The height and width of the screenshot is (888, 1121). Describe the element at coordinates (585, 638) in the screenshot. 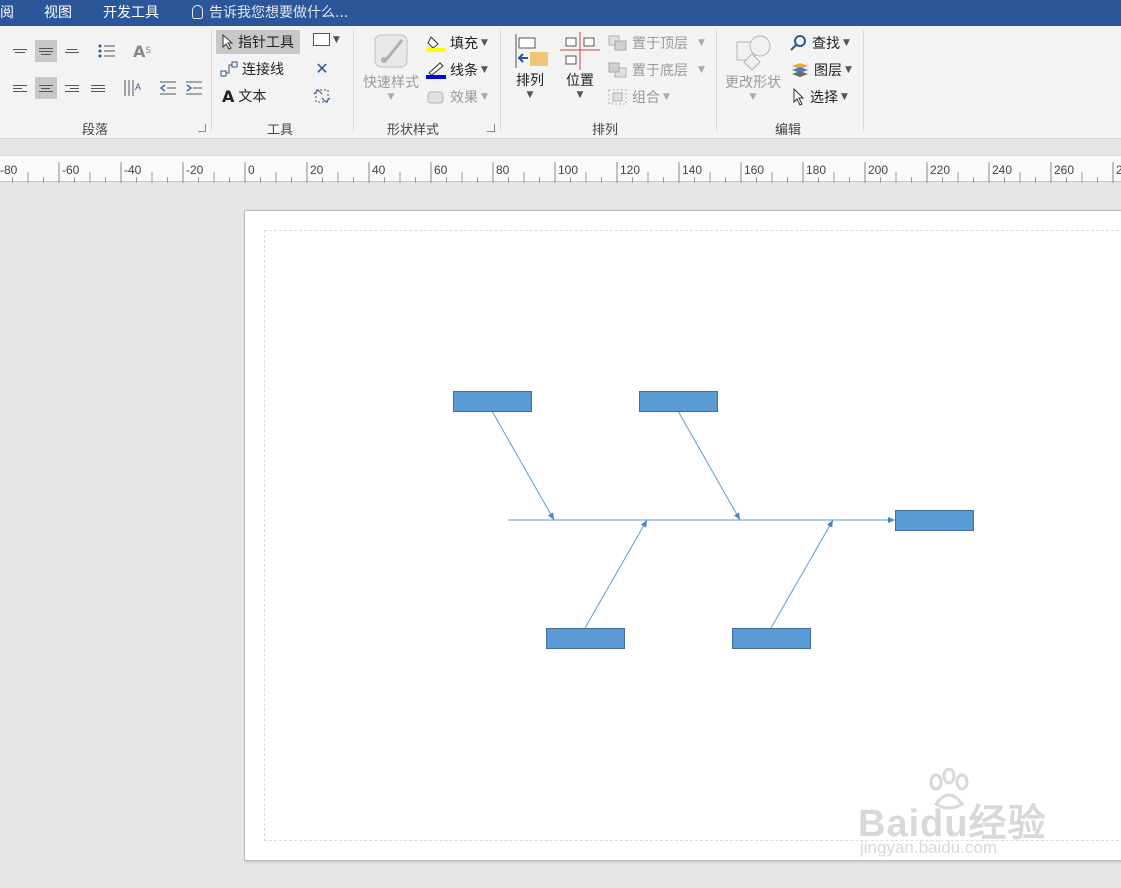

I see `cause-box-bottom-left` at that location.